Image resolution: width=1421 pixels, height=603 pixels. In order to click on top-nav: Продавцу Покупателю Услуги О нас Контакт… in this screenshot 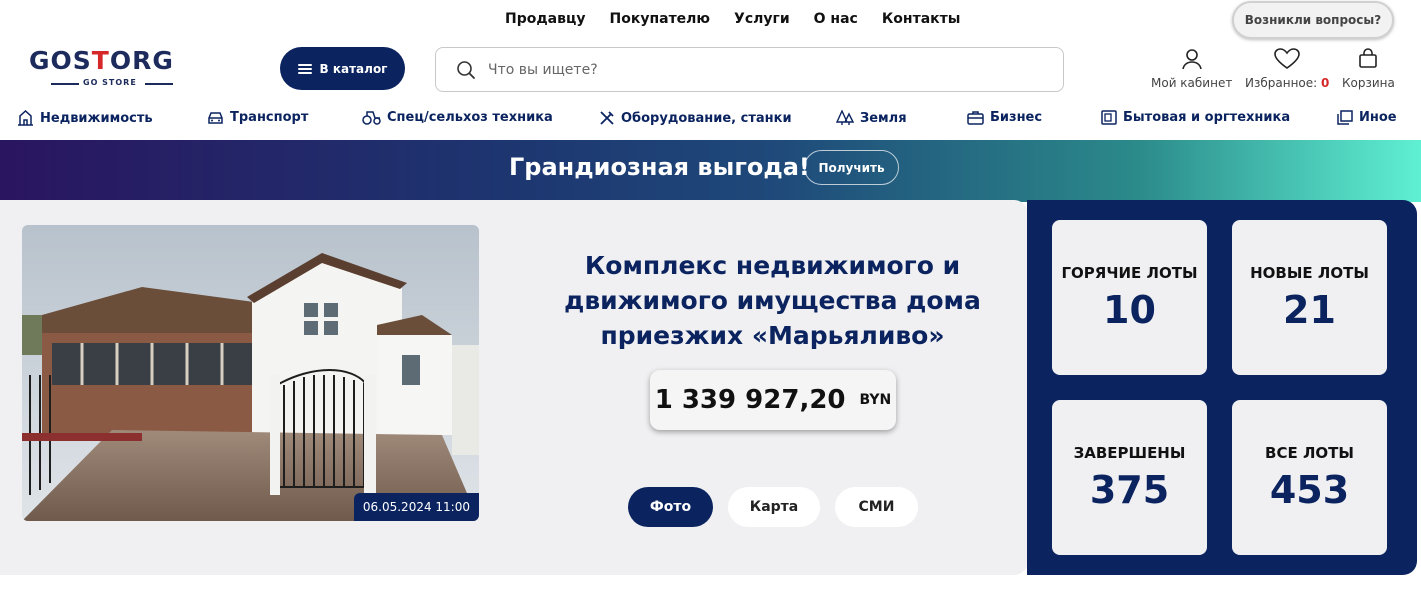, I will do `click(732, 19)`.